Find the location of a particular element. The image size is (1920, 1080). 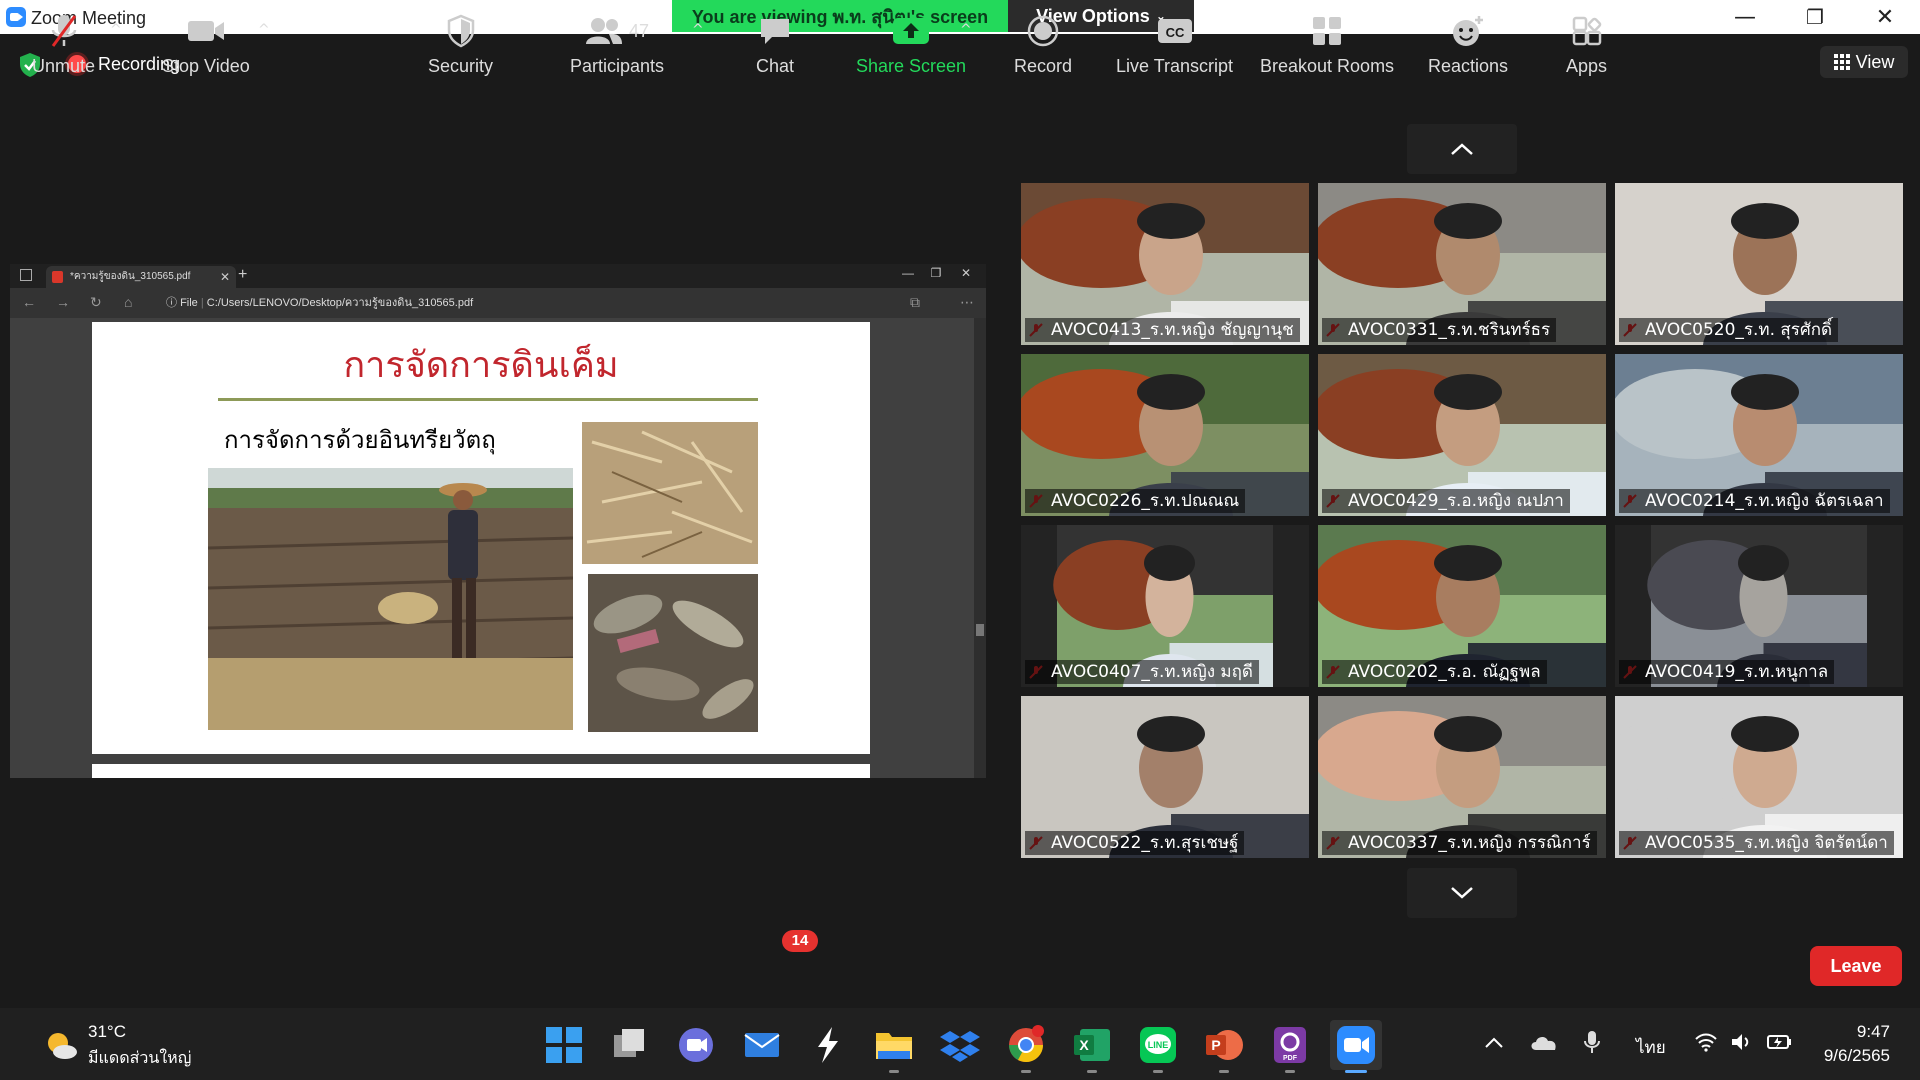

farmer-field-photo is located at coordinates (390, 599).